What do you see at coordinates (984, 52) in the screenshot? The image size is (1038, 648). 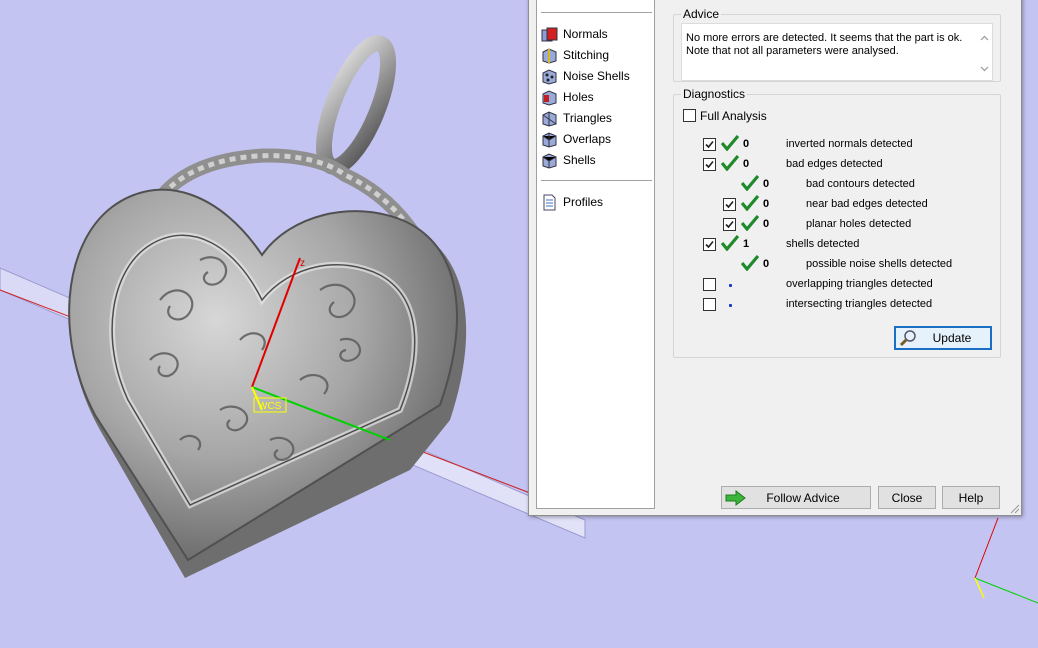 I see `advice-scrollbar` at bounding box center [984, 52].